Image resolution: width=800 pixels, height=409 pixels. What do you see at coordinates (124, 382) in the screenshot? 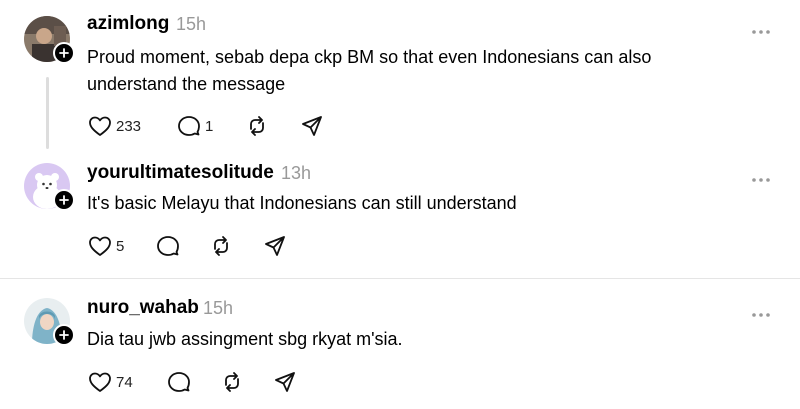
I see `like-count: 74` at bounding box center [124, 382].